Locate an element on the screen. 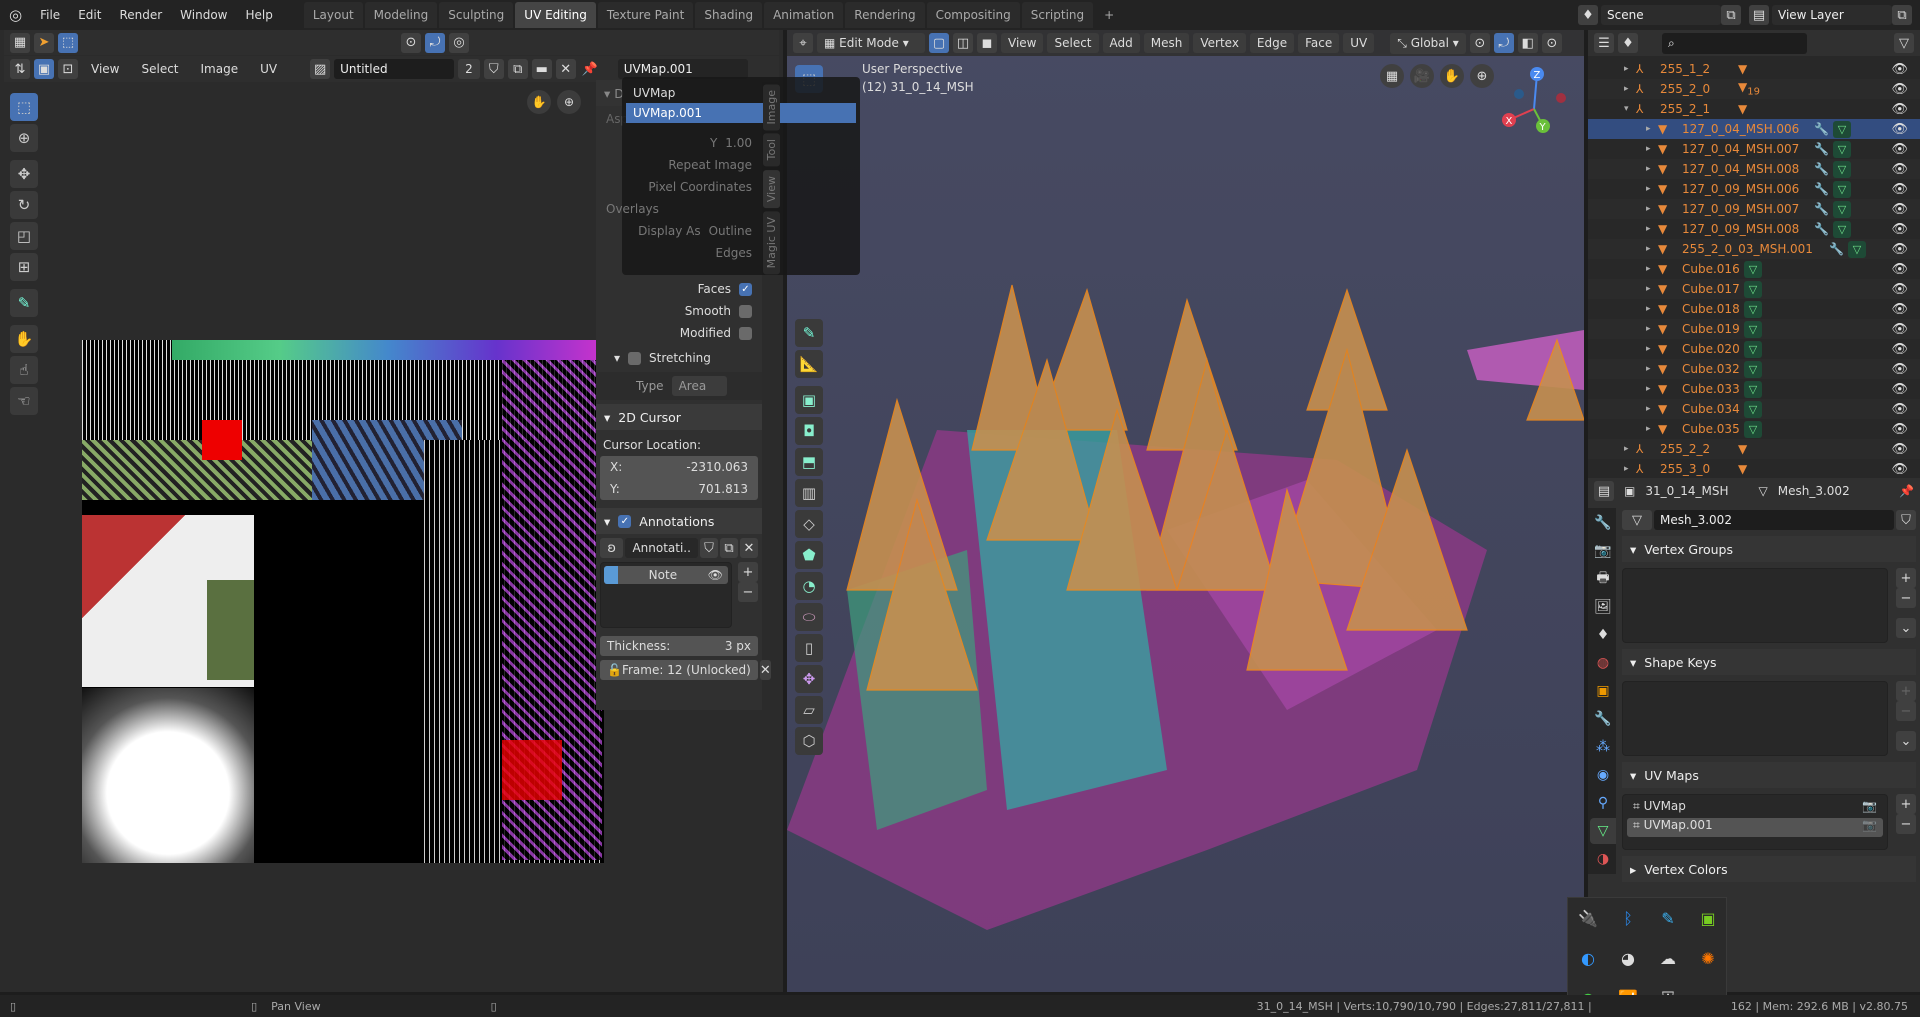 The height and width of the screenshot is (1017, 1920). annotations-header: ▾ ✓ Annotations is located at coordinates (679, 521).